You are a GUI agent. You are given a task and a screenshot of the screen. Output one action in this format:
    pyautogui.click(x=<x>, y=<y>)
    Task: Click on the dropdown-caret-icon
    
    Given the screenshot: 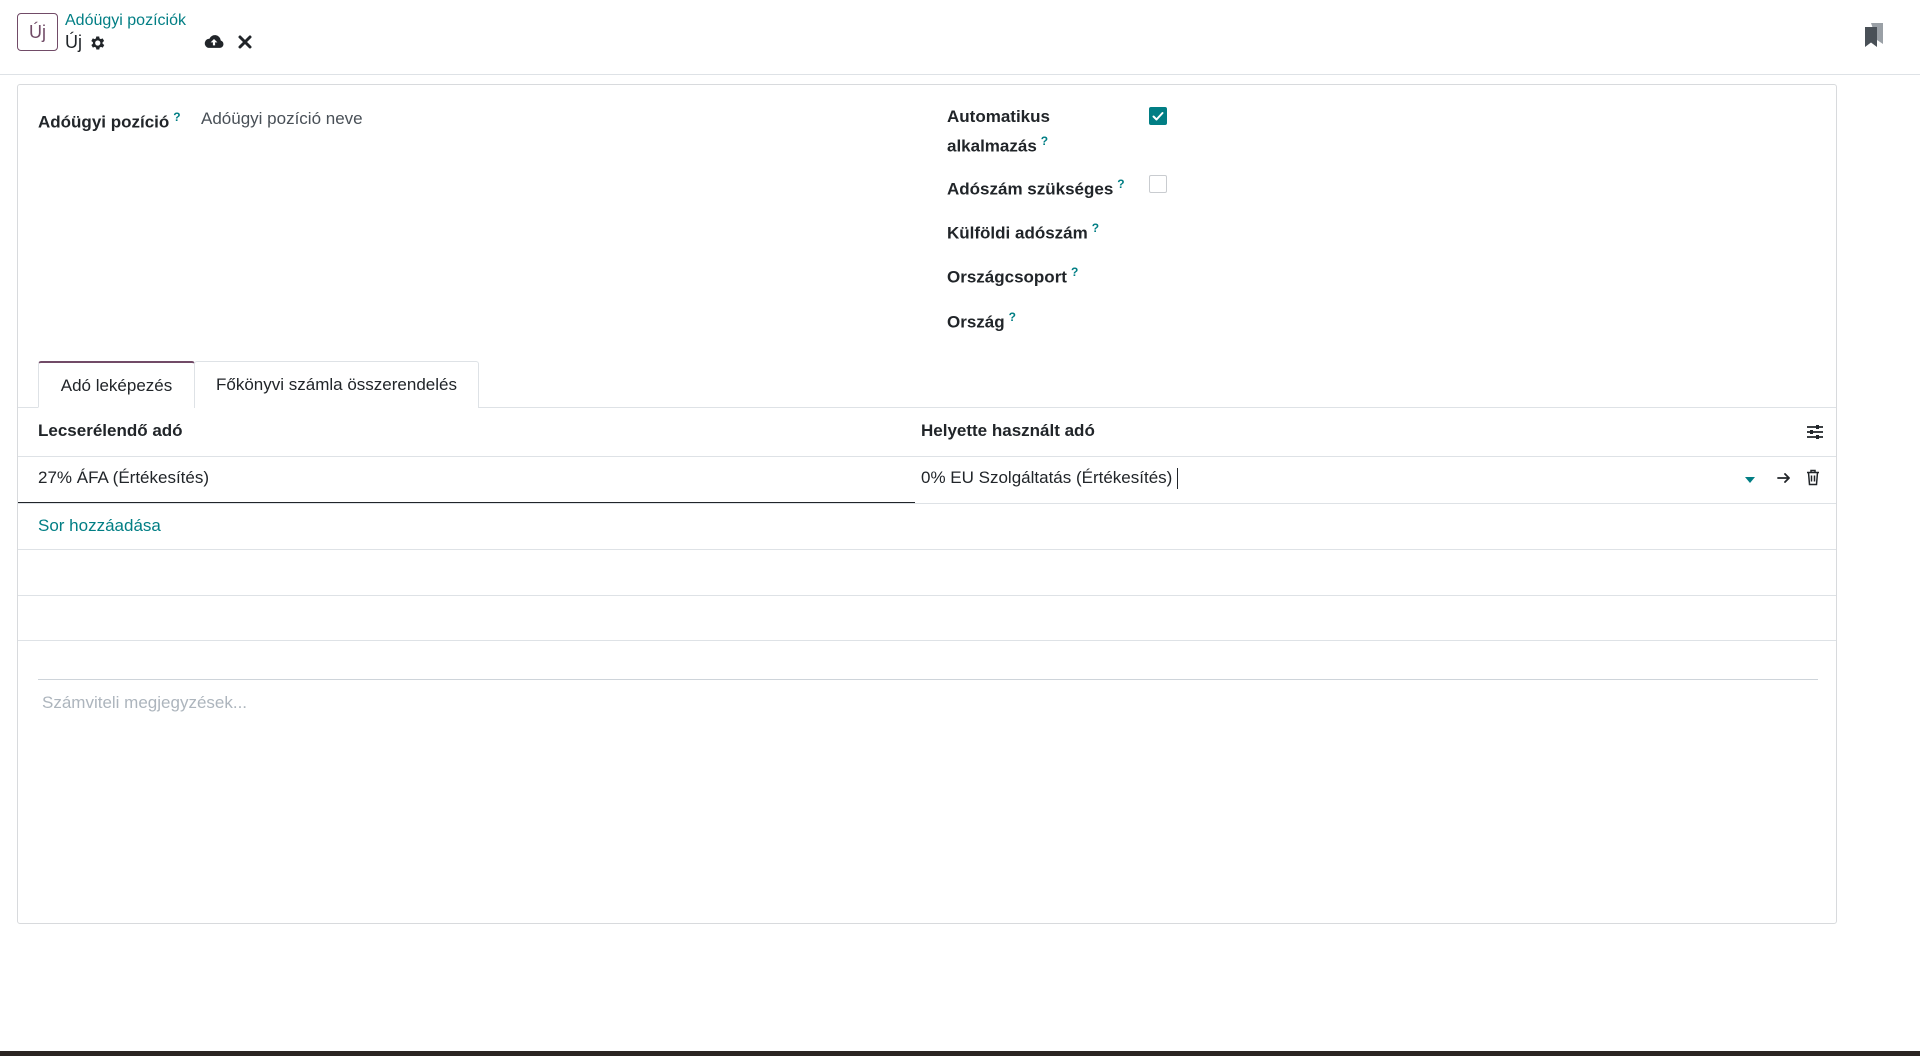 What is the action you would take?
    pyautogui.click(x=1750, y=480)
    